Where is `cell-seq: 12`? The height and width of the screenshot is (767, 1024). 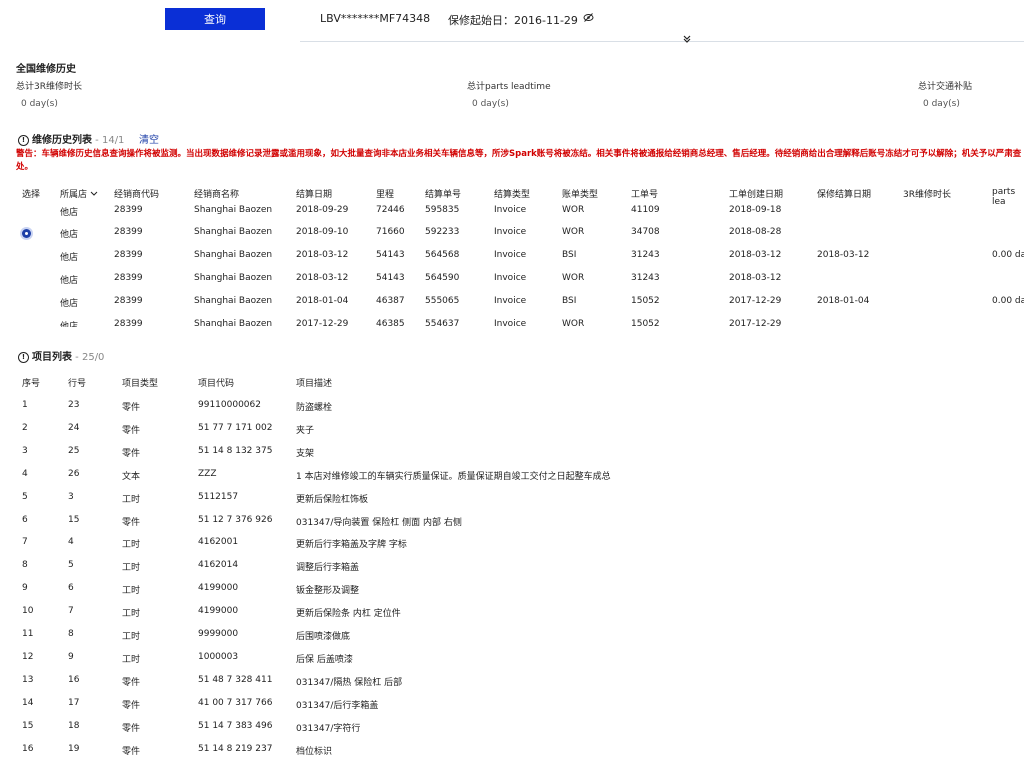 cell-seq: 12 is located at coordinates (28, 656).